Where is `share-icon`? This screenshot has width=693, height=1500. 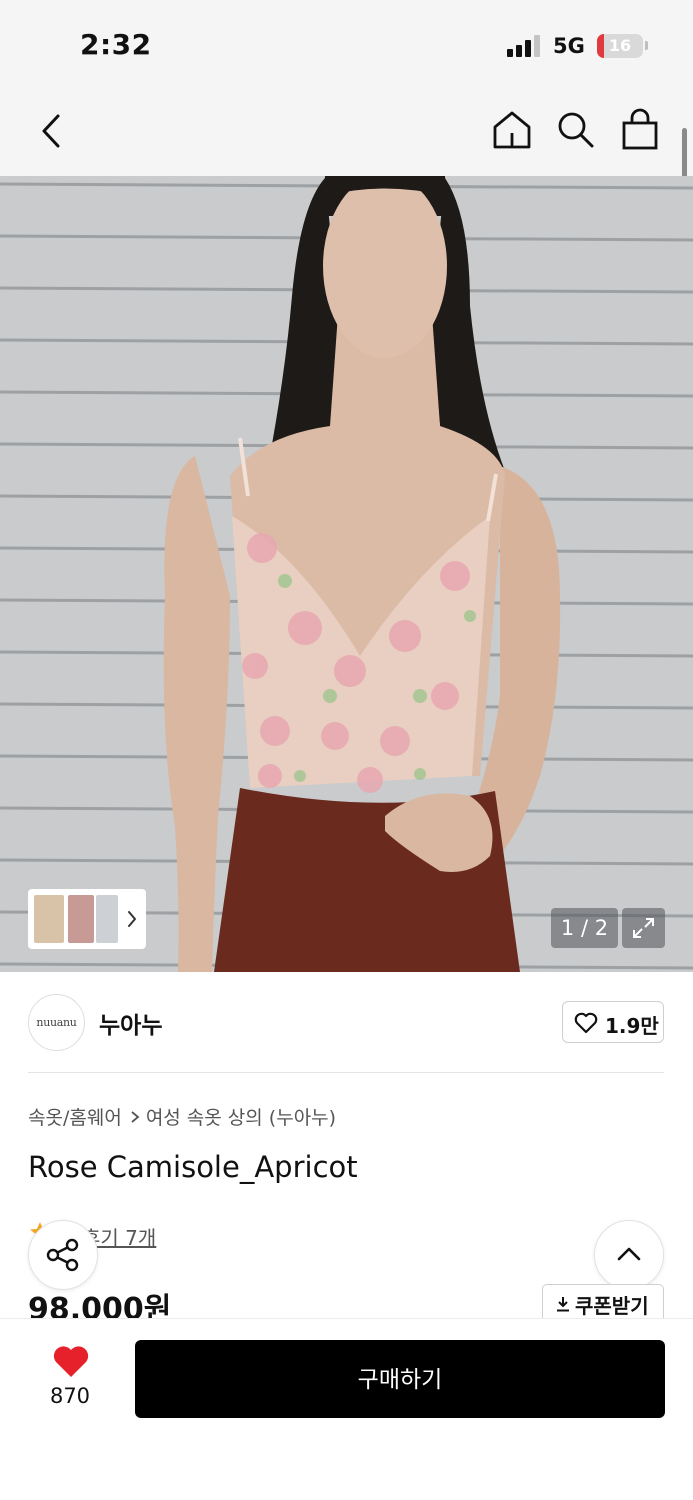
share-icon is located at coordinates (62, 1255).